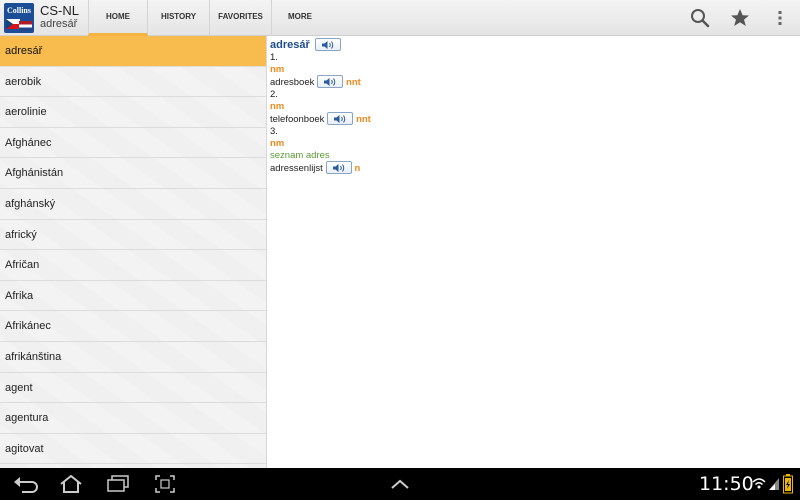  I want to click on battery-icon, so click(788, 484).